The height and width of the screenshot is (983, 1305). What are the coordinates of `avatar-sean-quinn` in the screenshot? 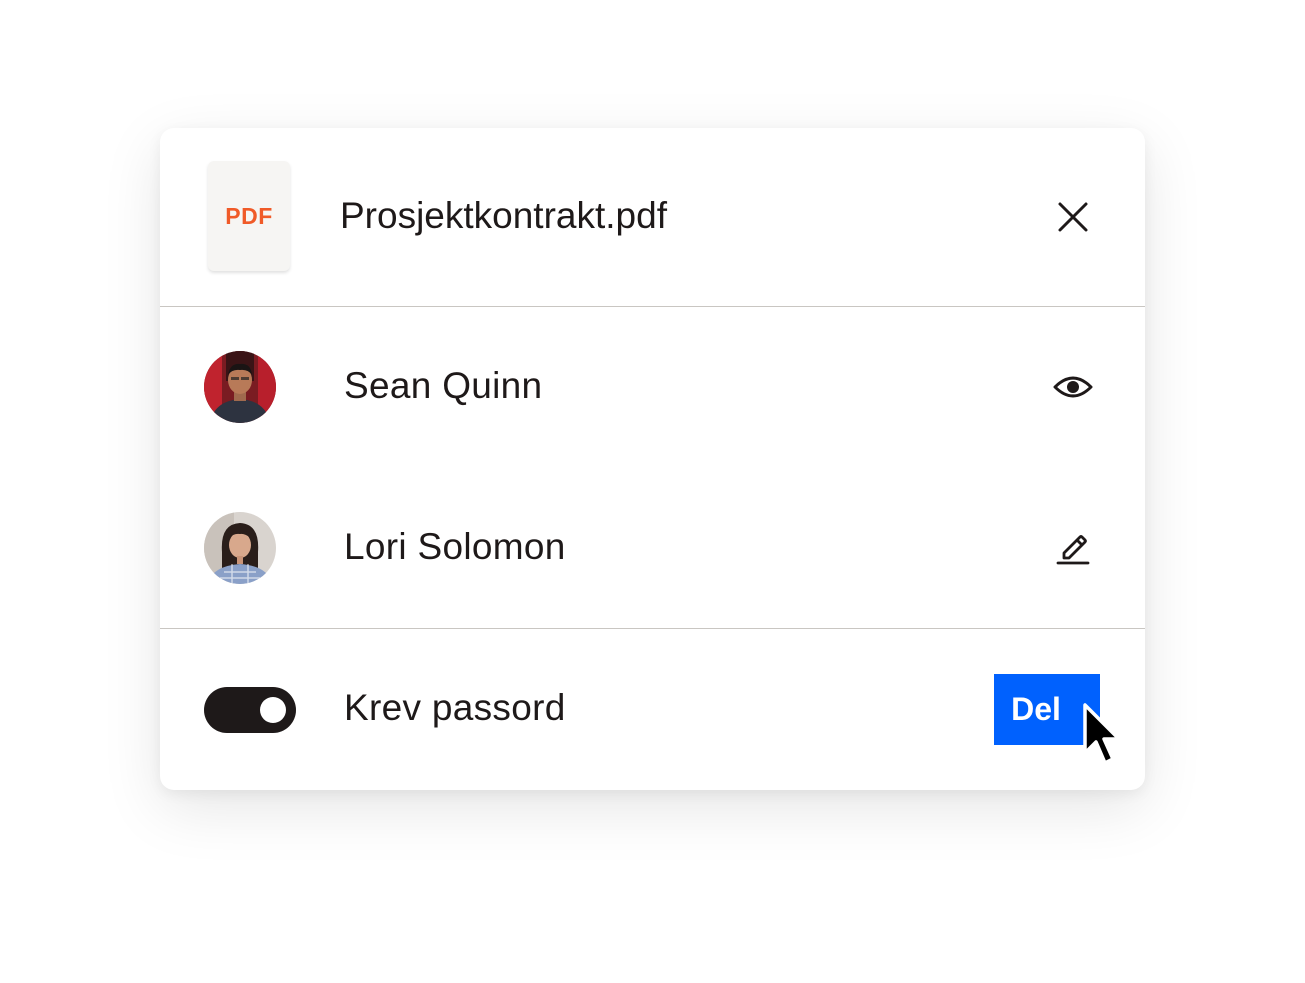 It's located at (240, 387).